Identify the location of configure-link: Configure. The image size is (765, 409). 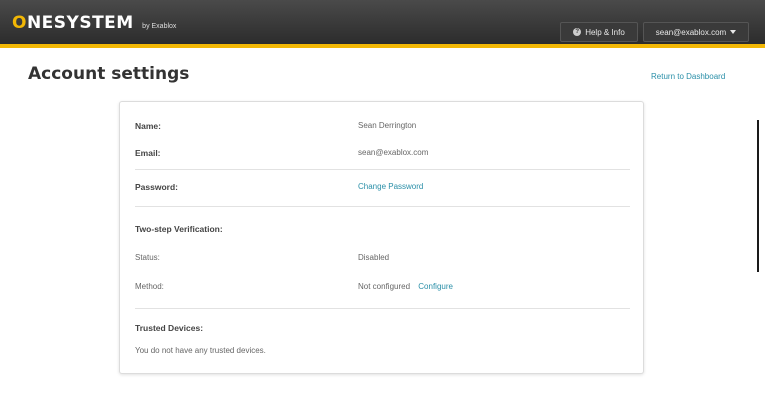
(435, 286).